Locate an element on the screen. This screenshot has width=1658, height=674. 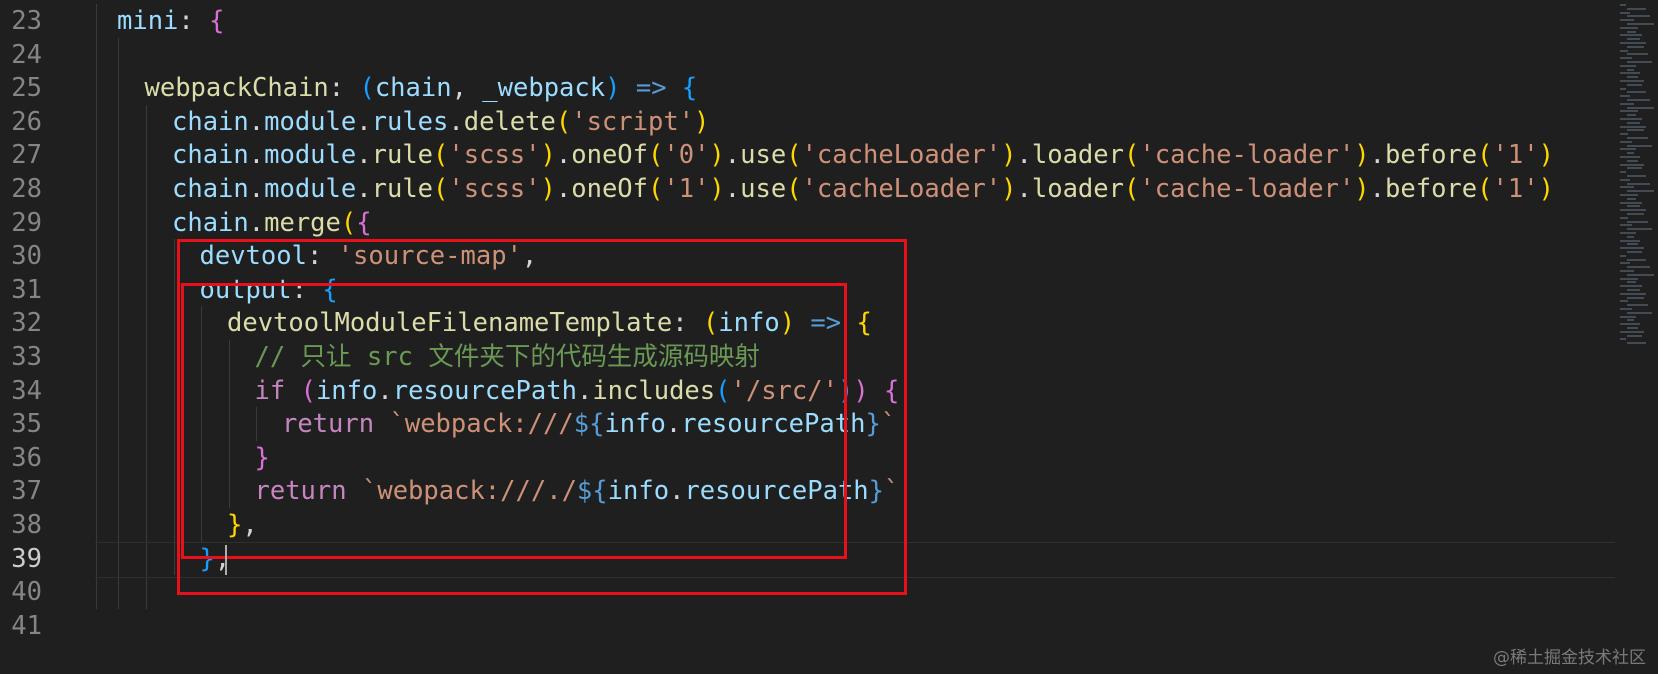
line-number: 40 is located at coordinates (26, 592).